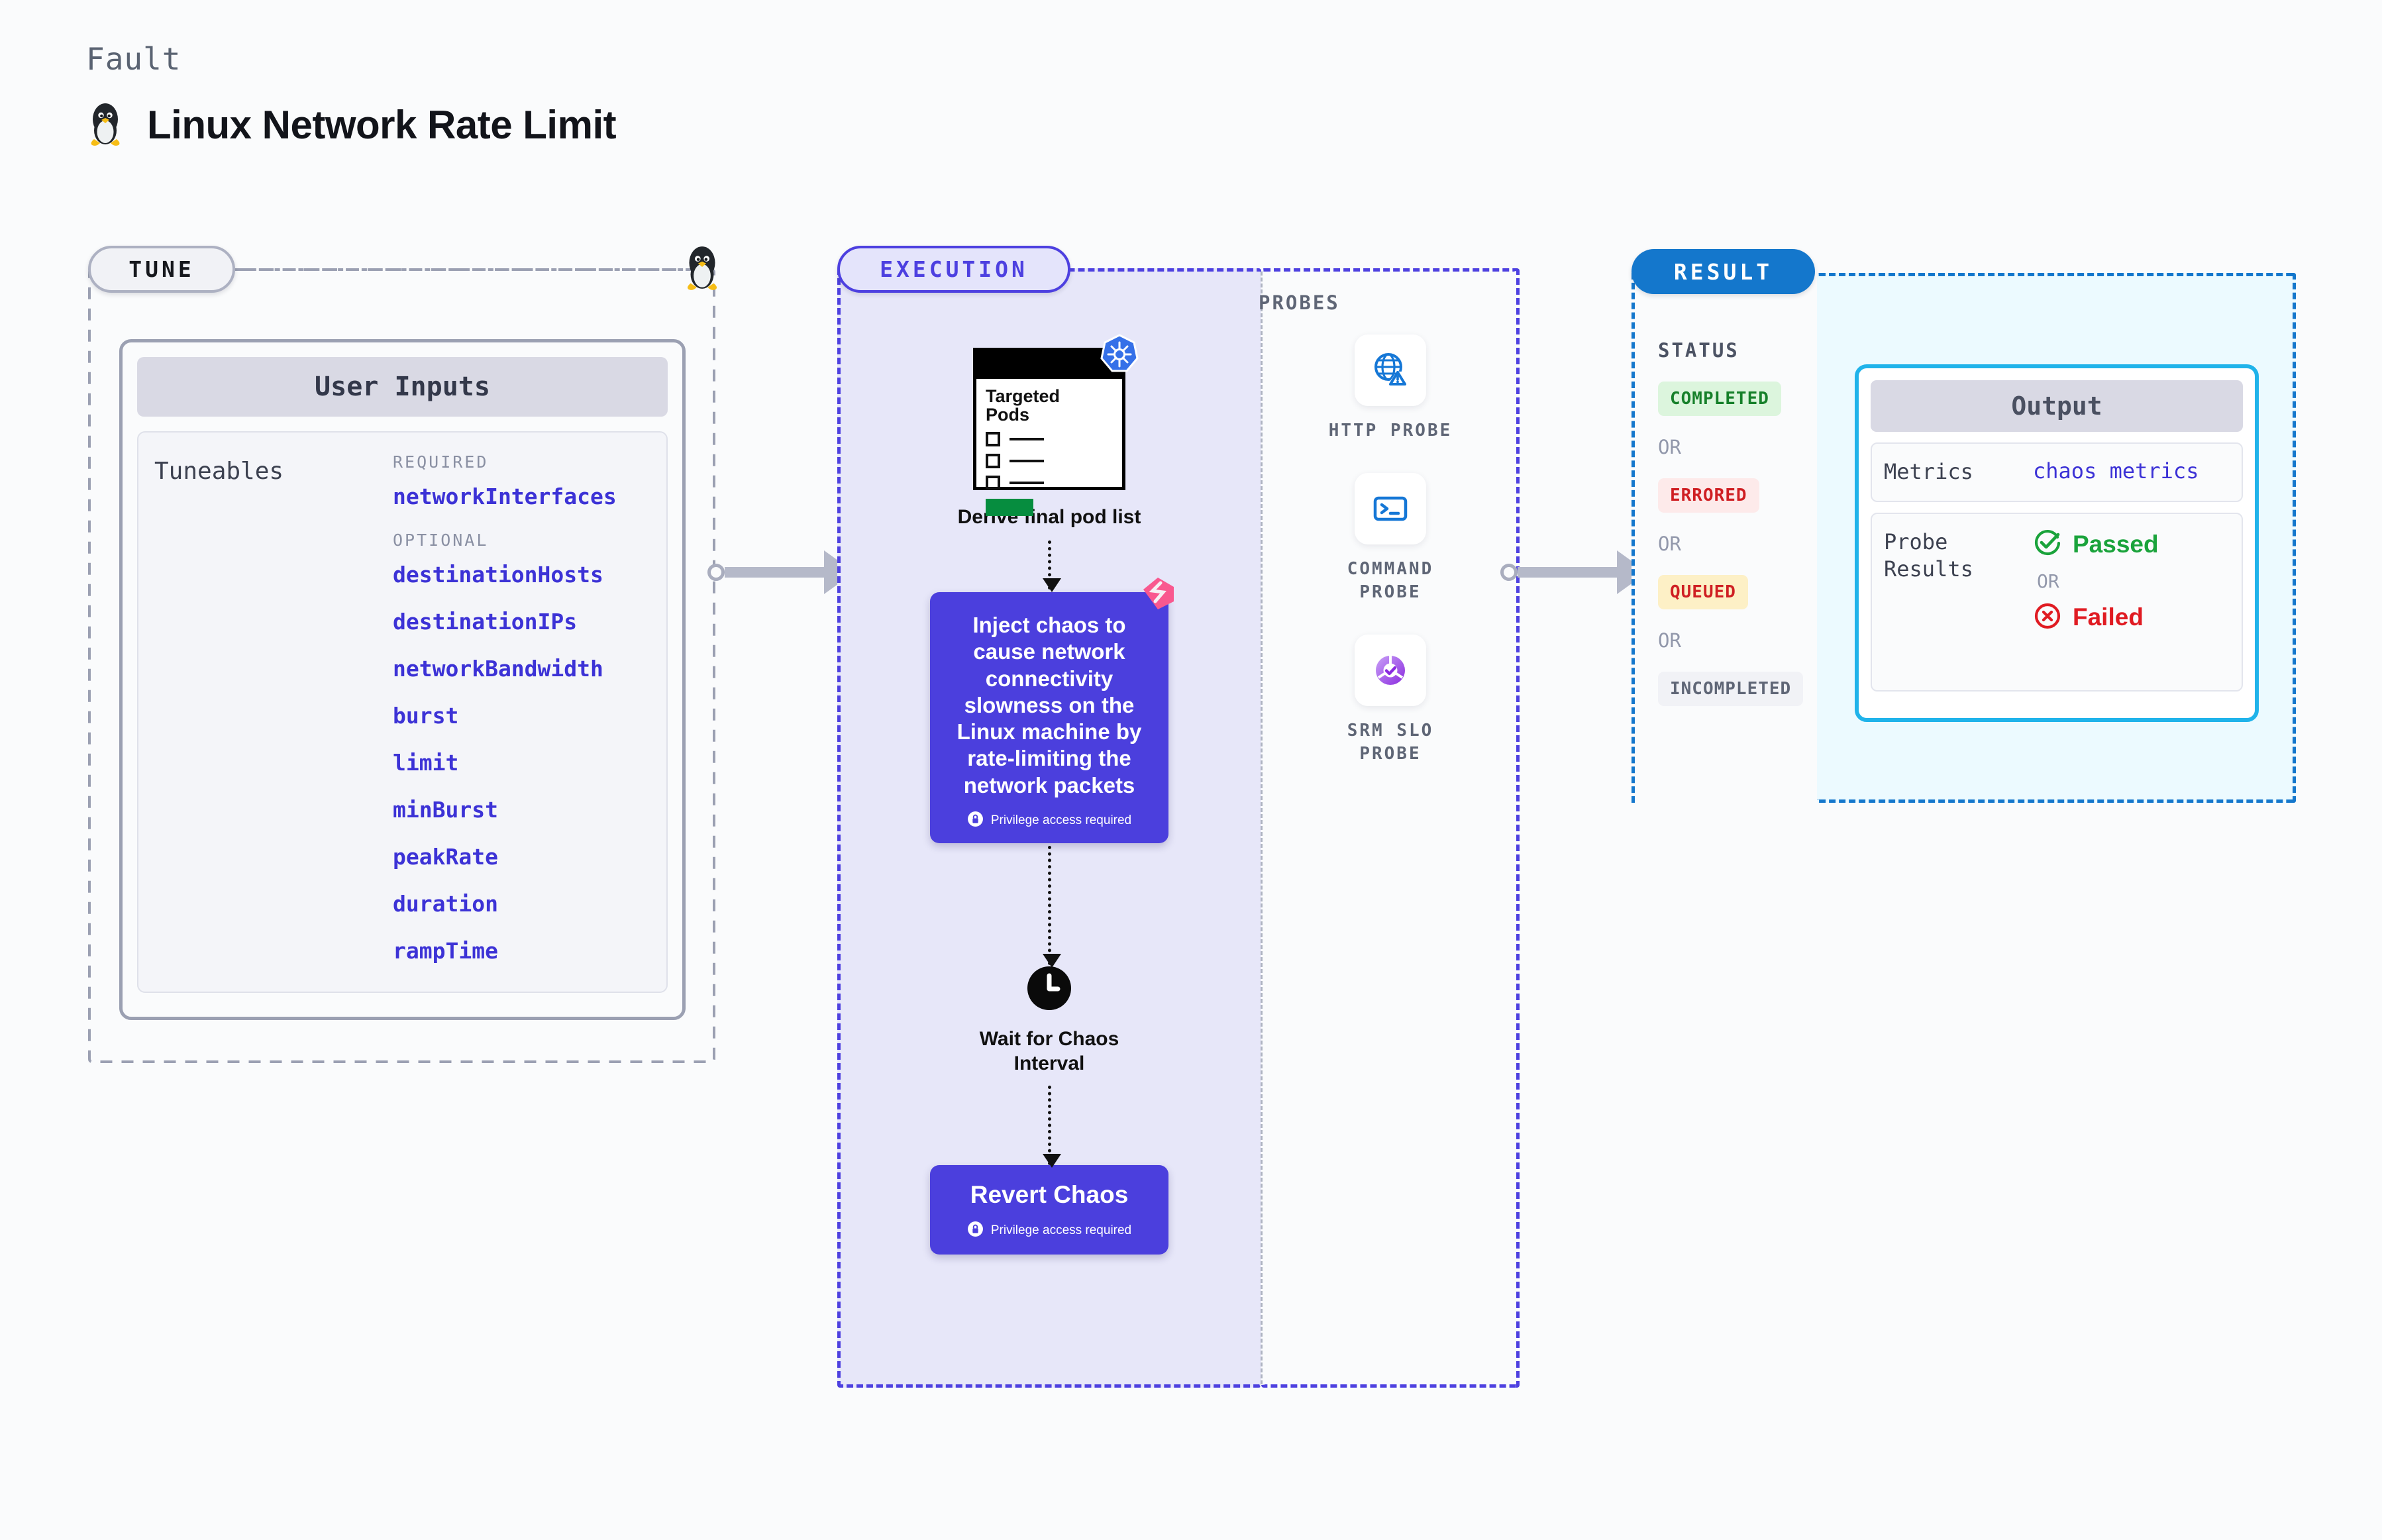 This screenshot has height=1540, width=2382. What do you see at coordinates (1008, 415) in the screenshot?
I see `pod-card-title-line2: Pods` at bounding box center [1008, 415].